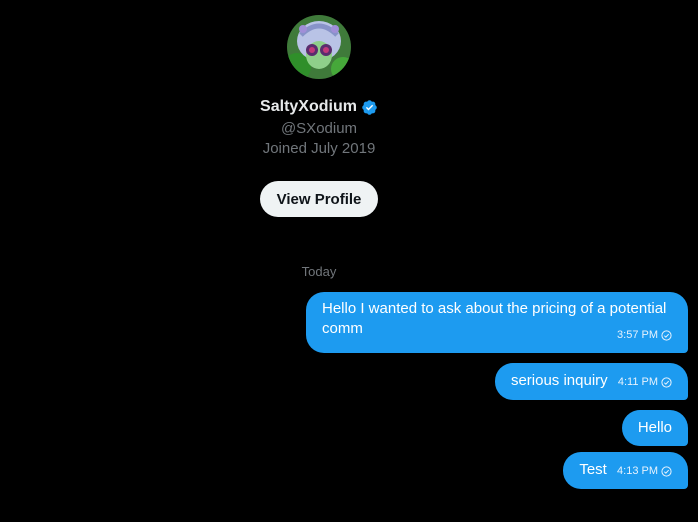 The width and height of the screenshot is (698, 522). Describe the element at coordinates (369, 107) in the screenshot. I see `verified-badge-icon` at that location.